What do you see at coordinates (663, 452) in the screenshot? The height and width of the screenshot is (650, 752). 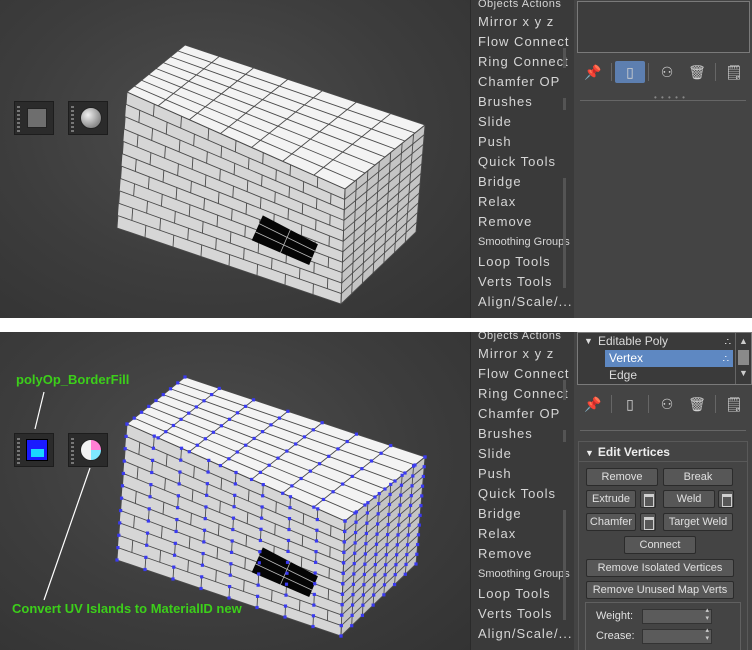 I see `rollout-title: ▼ Edit Vertices` at bounding box center [663, 452].